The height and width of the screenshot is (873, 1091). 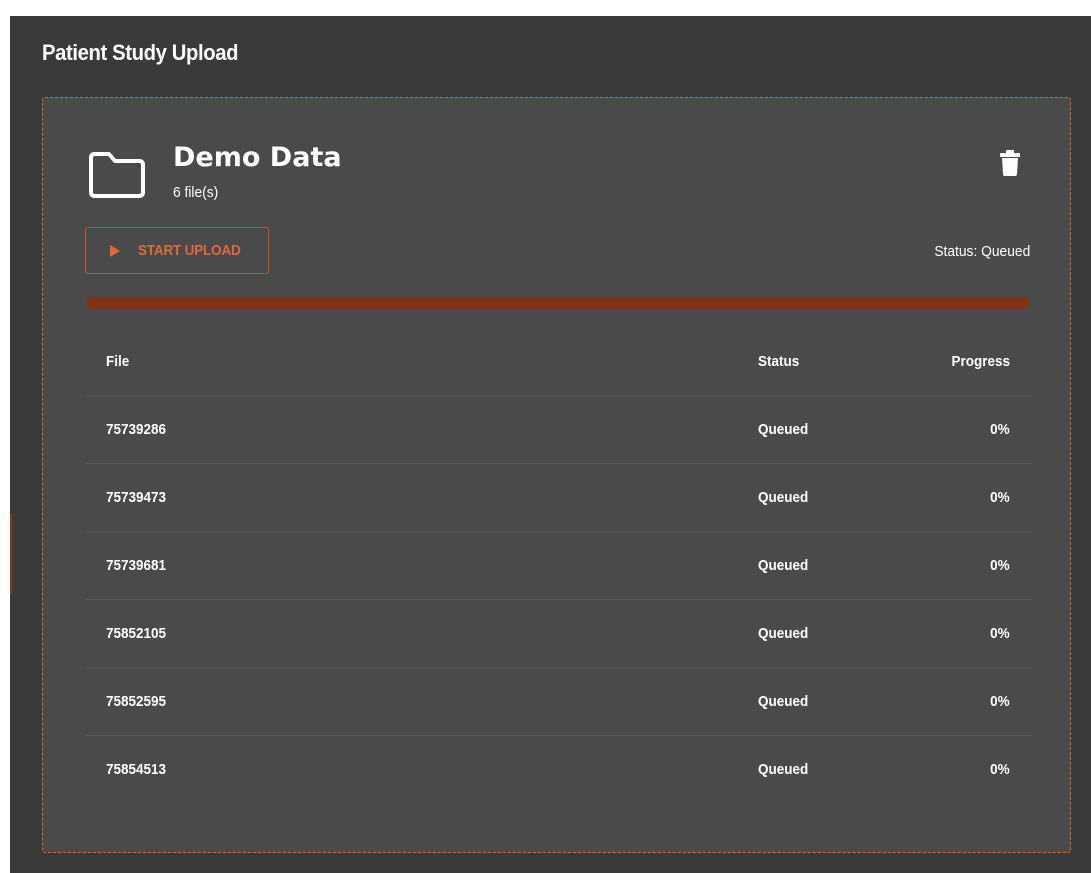 What do you see at coordinates (257, 157) in the screenshot?
I see `study-name: Demo Data` at bounding box center [257, 157].